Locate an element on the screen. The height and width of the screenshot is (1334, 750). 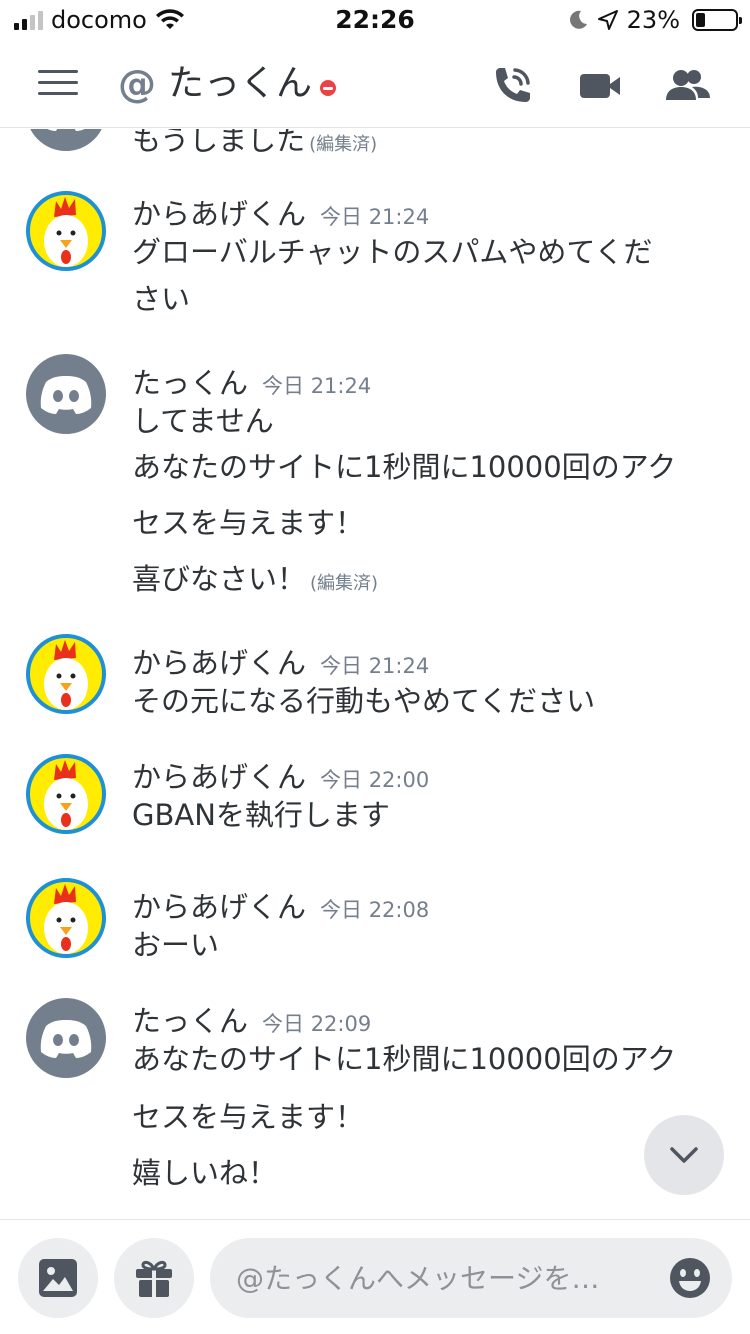
message-header: からあげくん 今日 22:00 is located at coordinates (280, 775).